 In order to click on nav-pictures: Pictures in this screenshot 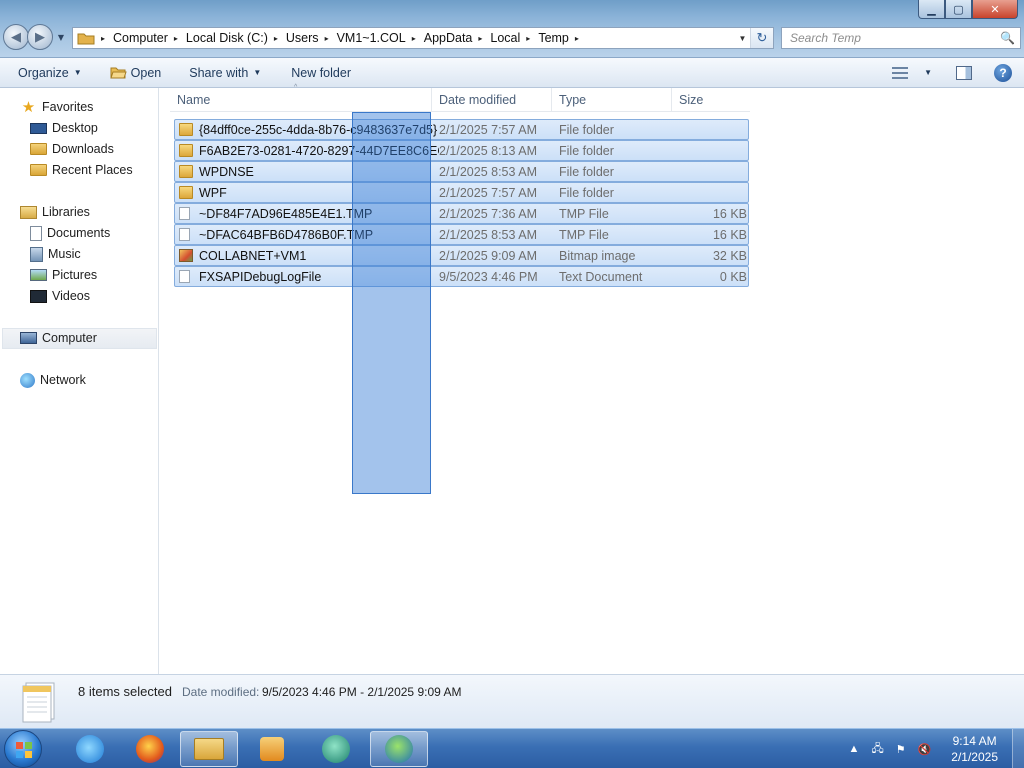, I will do `click(63, 275)`.